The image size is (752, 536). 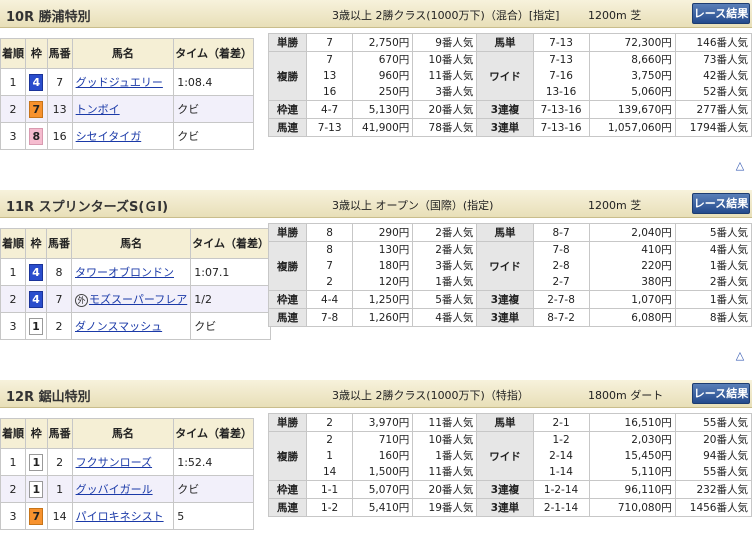 What do you see at coordinates (446, 15) in the screenshot?
I see `race-conditions: 3歳以上 2勝クラス(1000万下)（混合）[指定]` at bounding box center [446, 15].